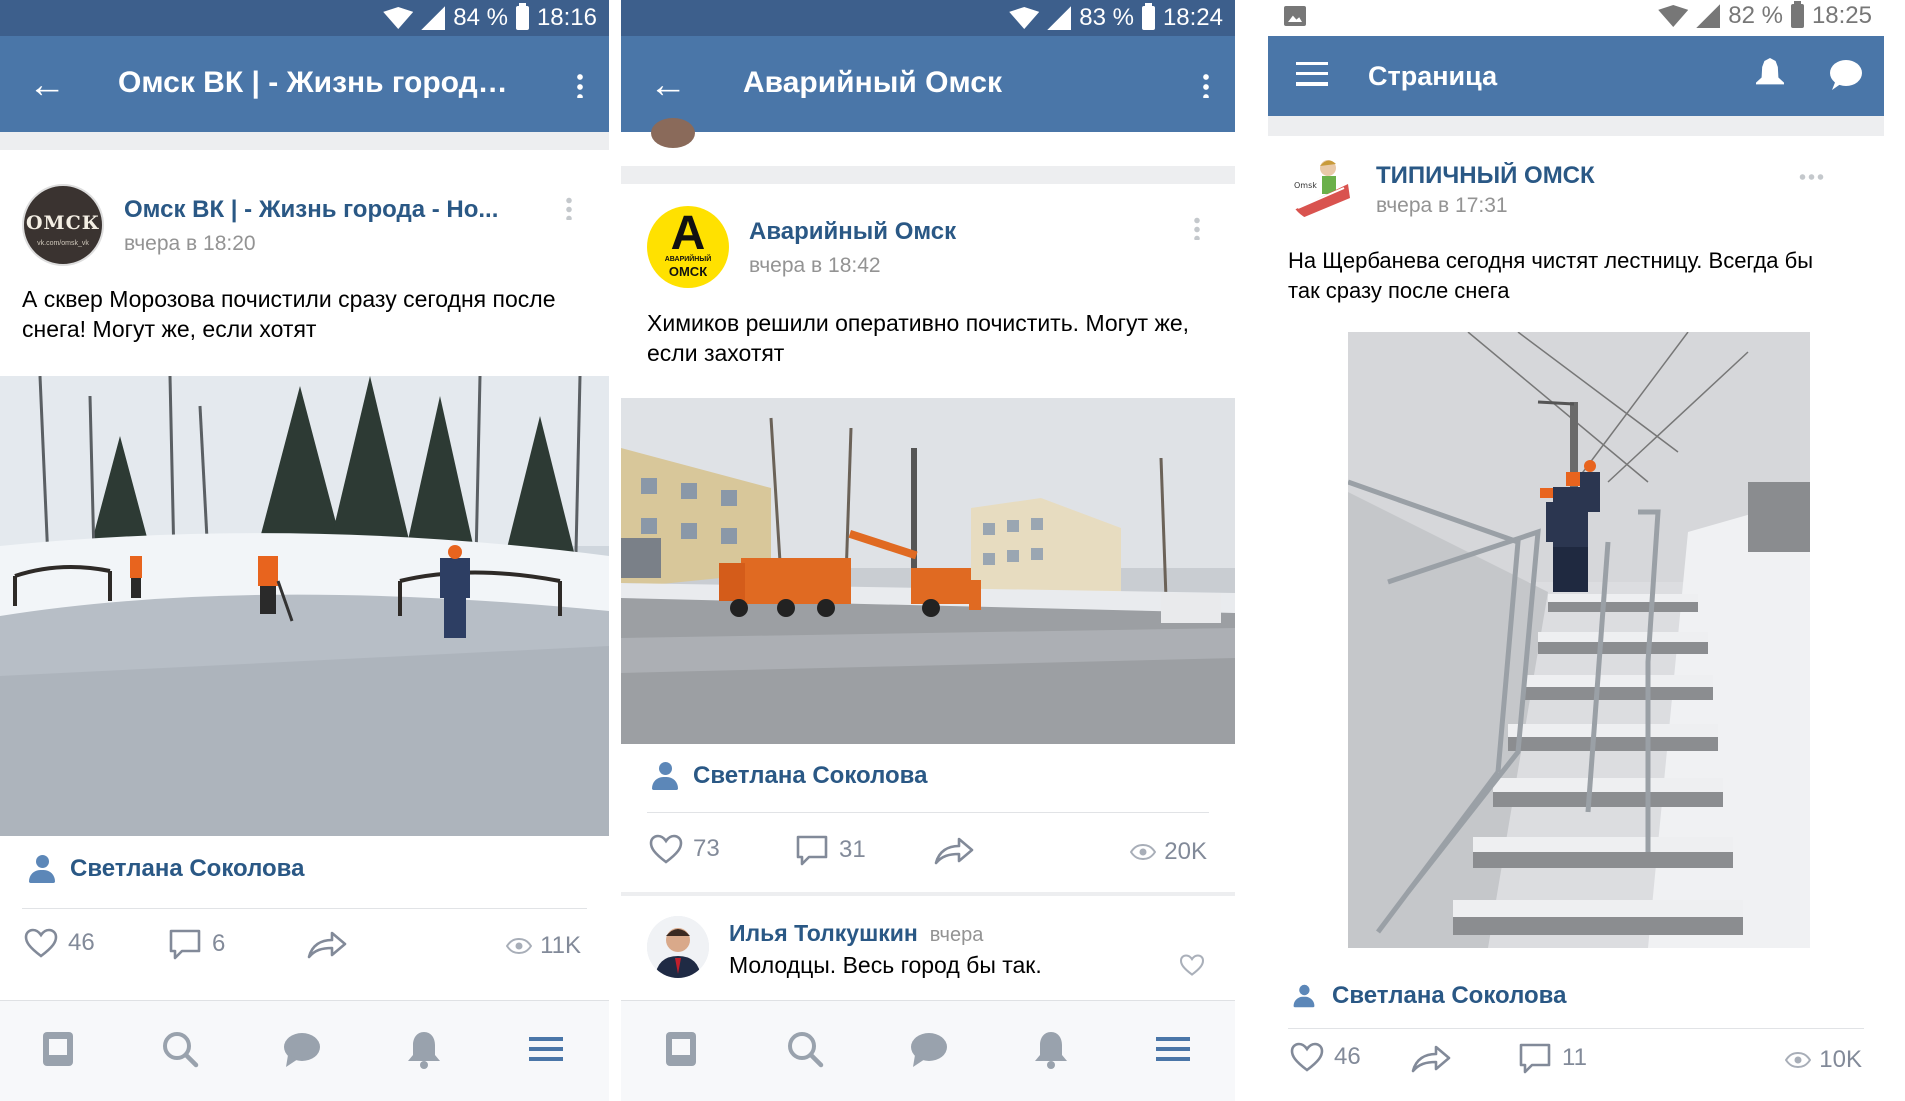 The width and height of the screenshot is (1905, 1101). I want to click on previous-post-fragment, so click(928, 142).